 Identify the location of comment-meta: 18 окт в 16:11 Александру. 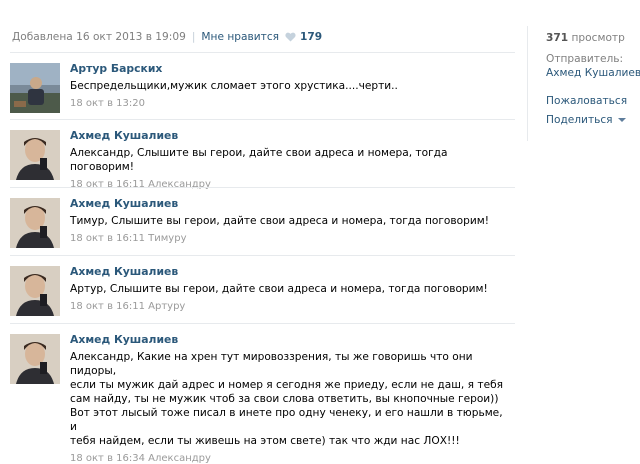
(290, 184).